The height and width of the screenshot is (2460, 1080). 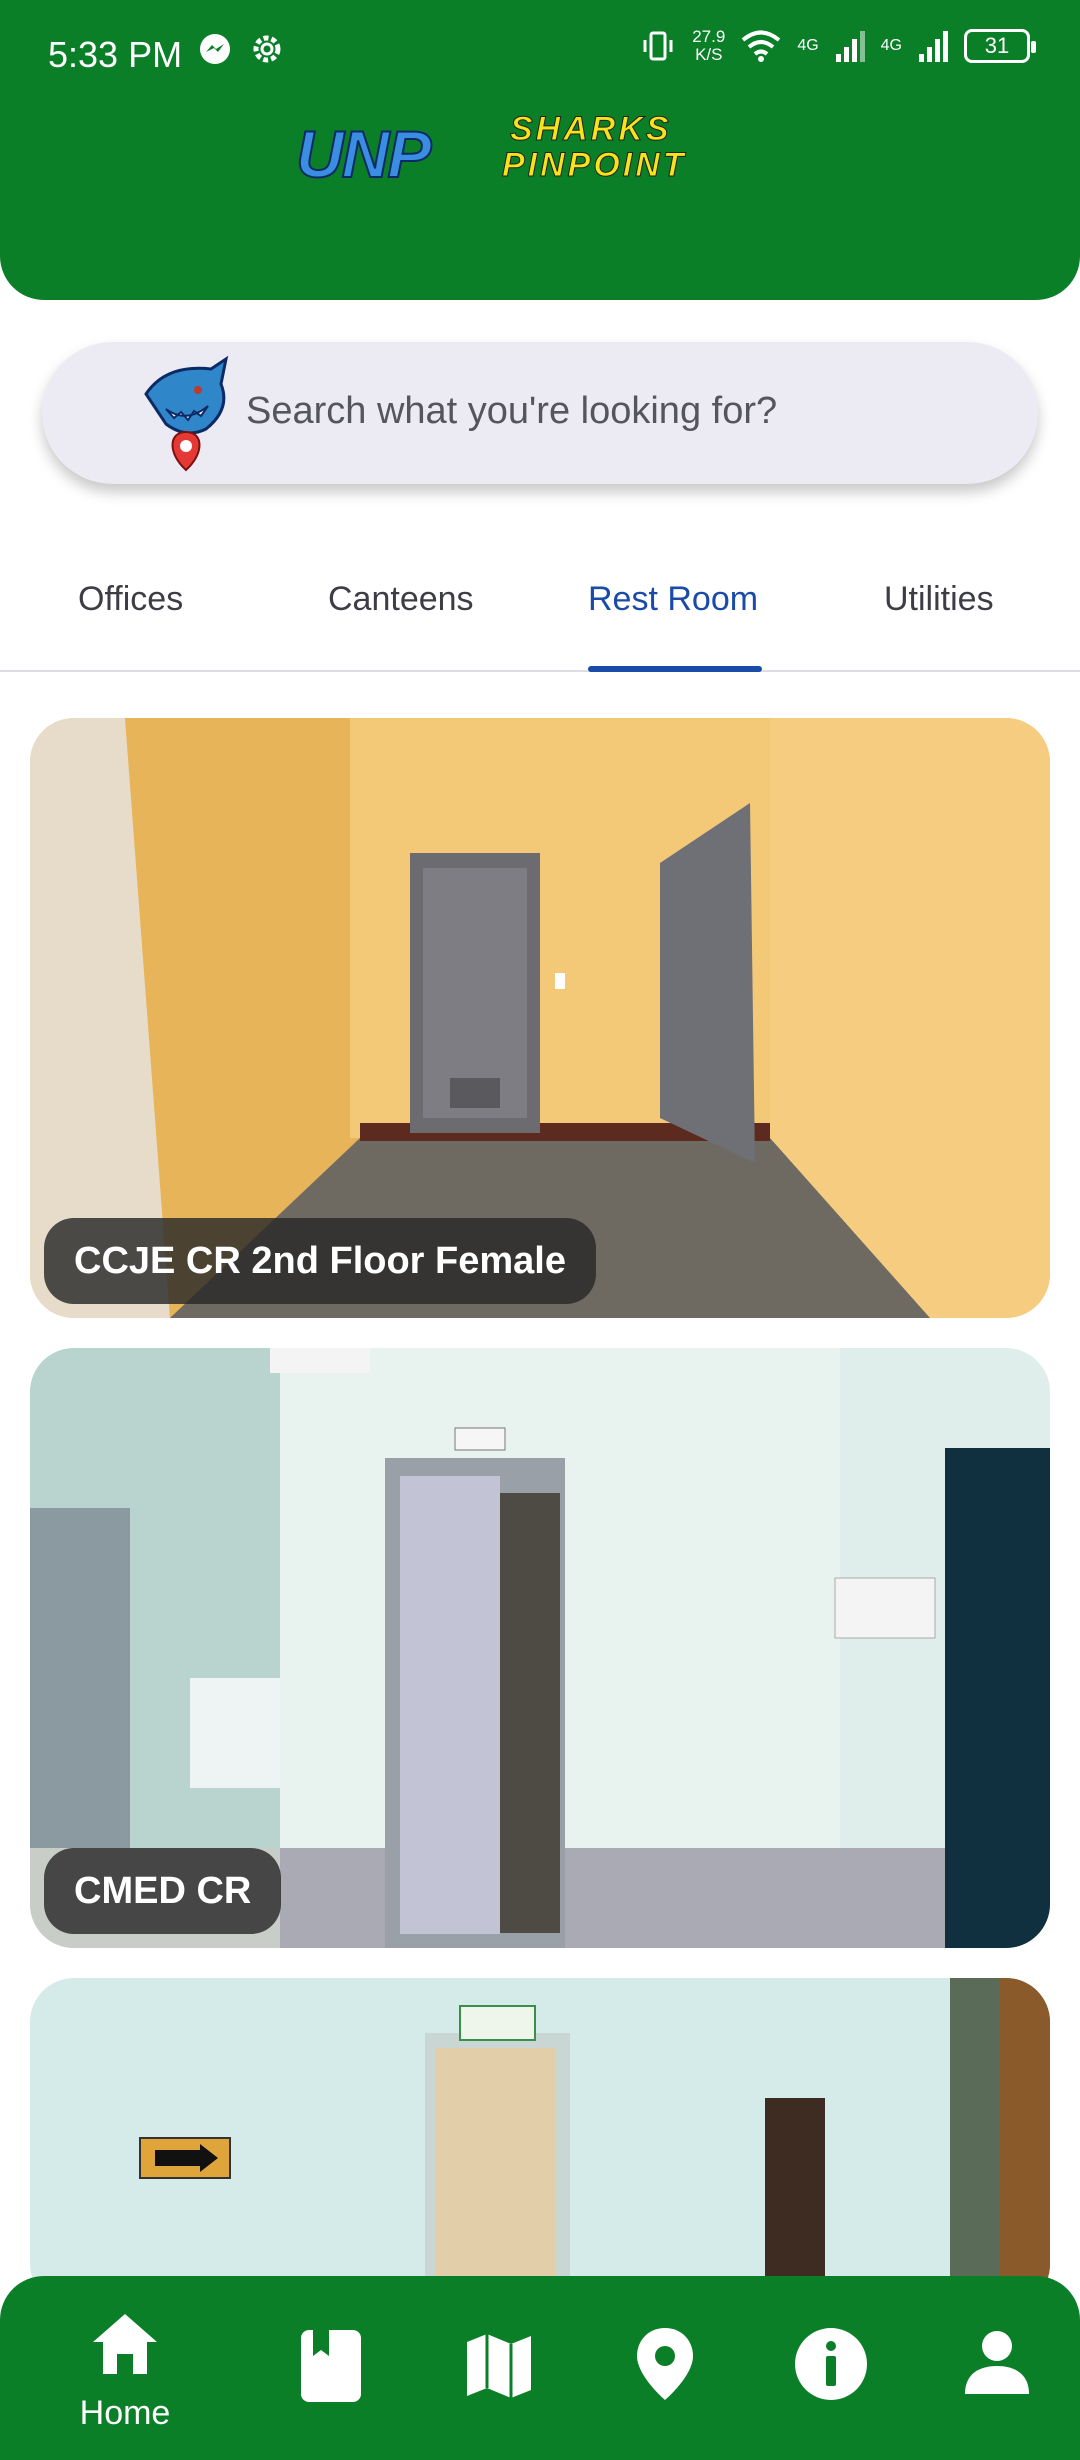 What do you see at coordinates (591, 129) in the screenshot?
I see `logo-sharks-text: SHARKS` at bounding box center [591, 129].